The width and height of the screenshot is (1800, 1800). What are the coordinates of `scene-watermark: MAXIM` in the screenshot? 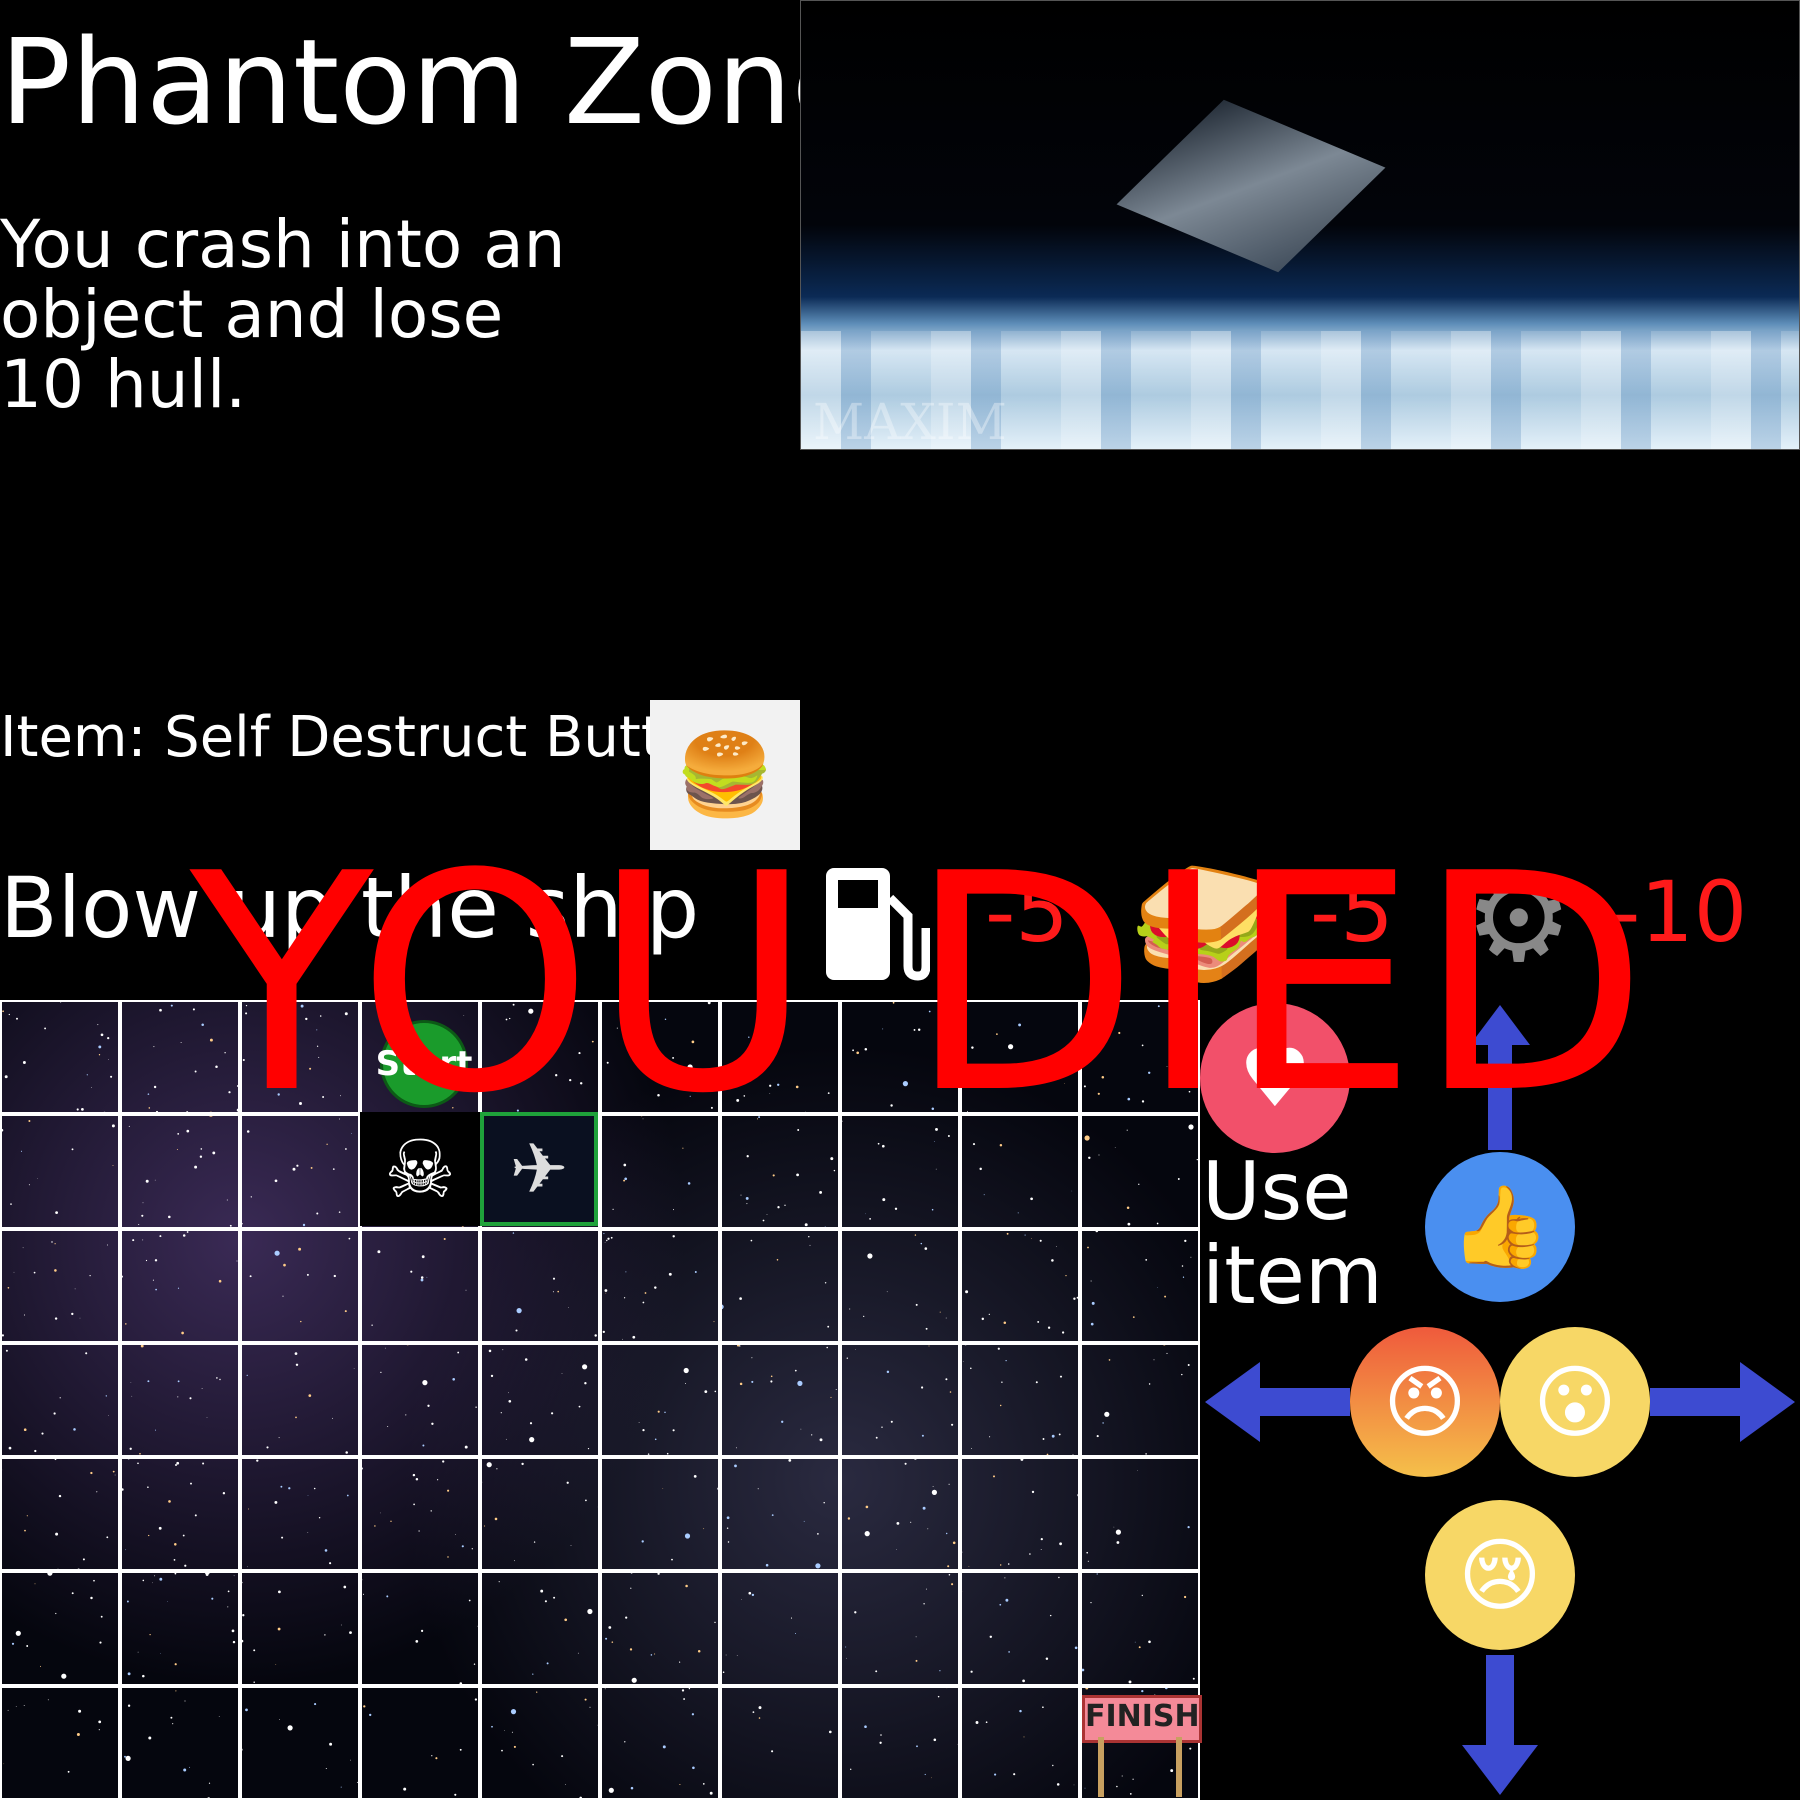 It's located at (910, 421).